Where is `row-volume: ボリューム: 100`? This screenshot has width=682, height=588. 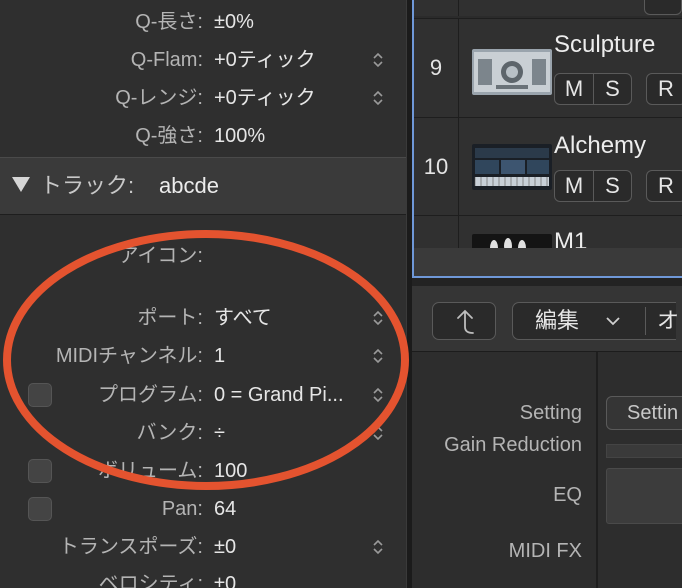 row-volume: ボリューム: 100 is located at coordinates (203, 471).